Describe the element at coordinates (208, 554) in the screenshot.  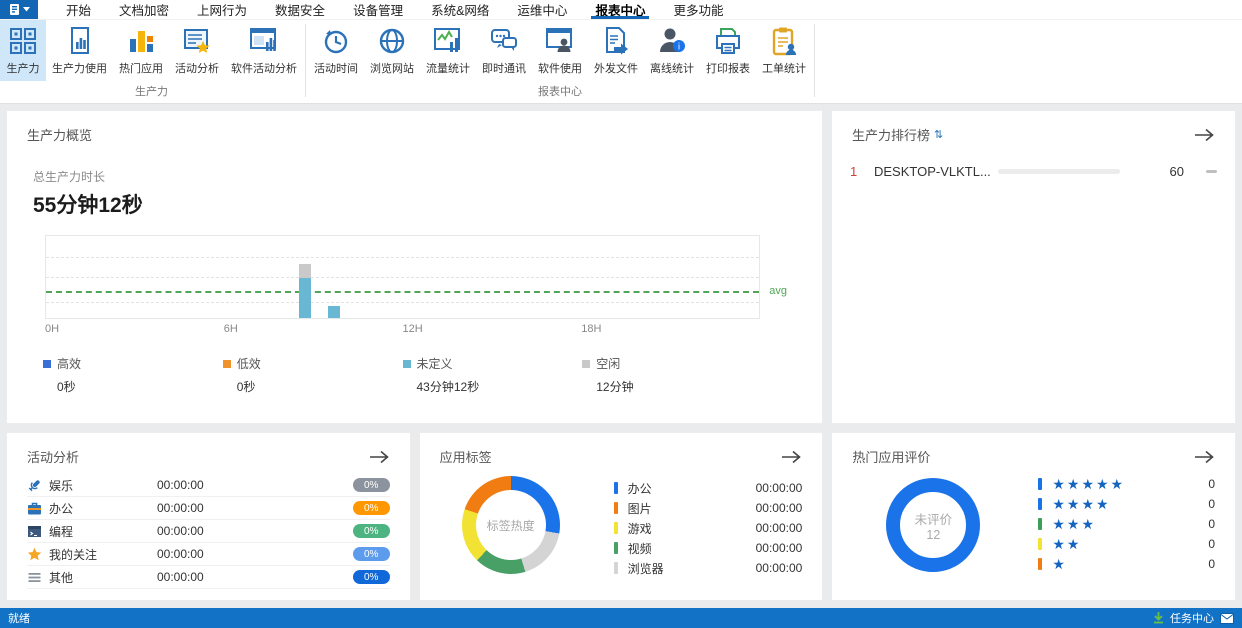
I see `activity-row-我的关注: 我的关注 00:00:00 0%` at that location.